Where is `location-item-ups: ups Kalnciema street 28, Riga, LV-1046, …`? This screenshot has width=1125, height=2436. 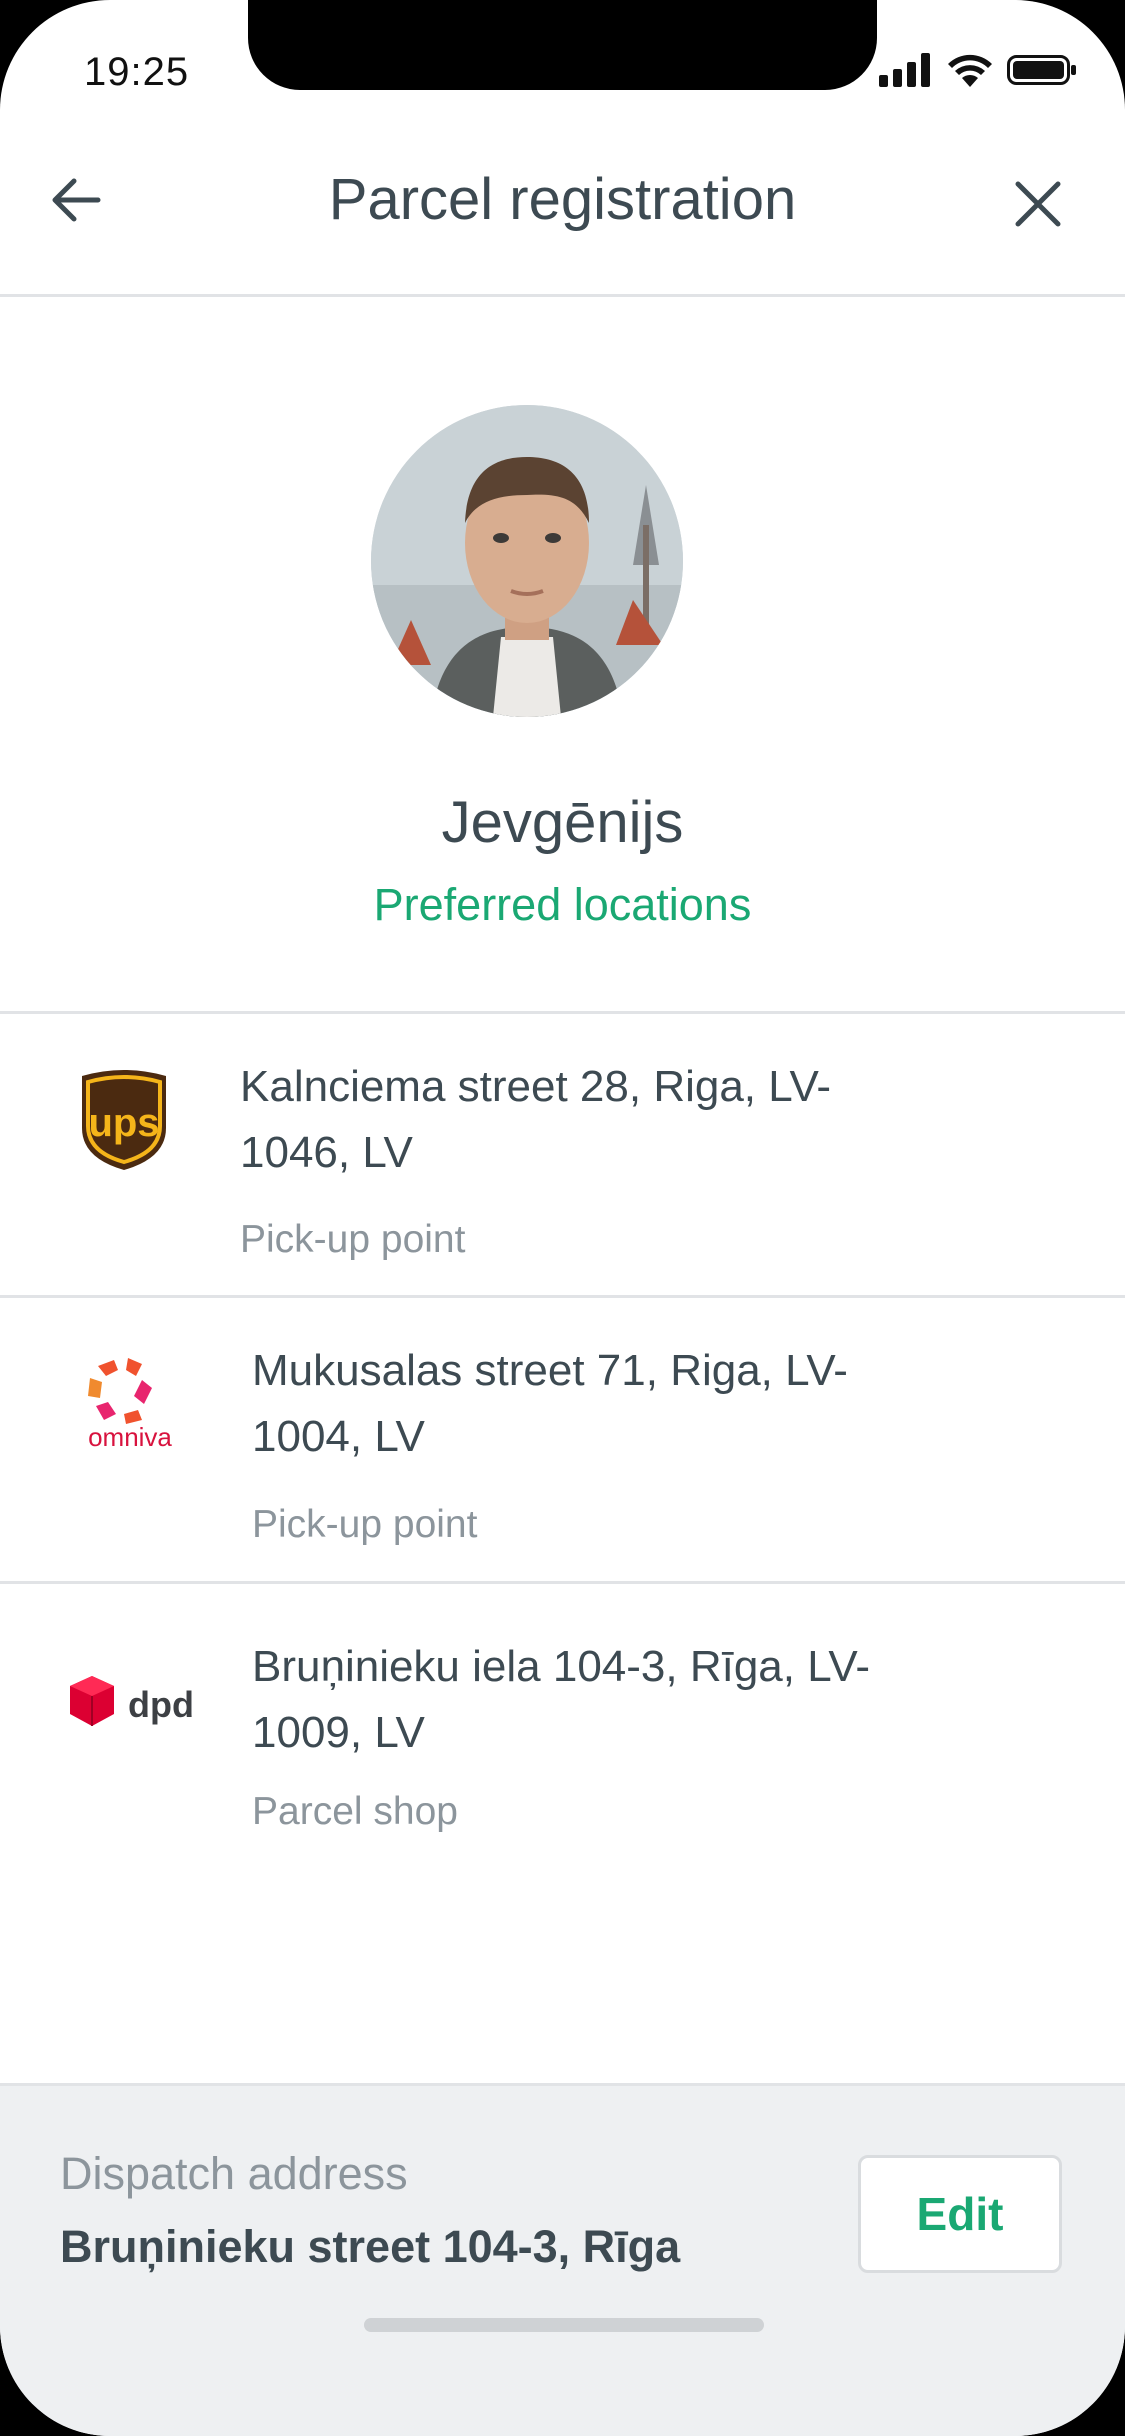 location-item-ups: ups Kalnciema street 28, Riga, LV-1046, … is located at coordinates (562, 1156).